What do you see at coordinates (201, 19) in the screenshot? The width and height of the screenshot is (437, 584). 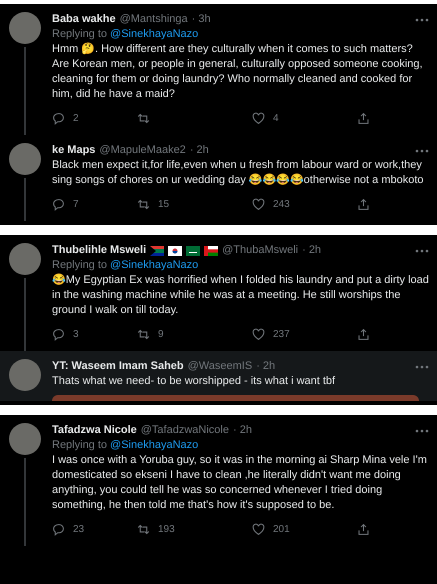 I see `post-time: · 3h` at bounding box center [201, 19].